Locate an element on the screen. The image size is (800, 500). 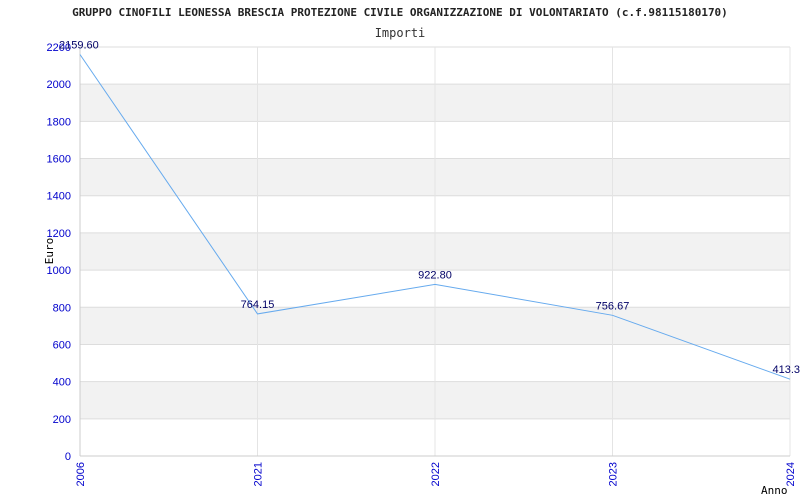
x-axis-label: Anno is located at coordinates (774, 490).